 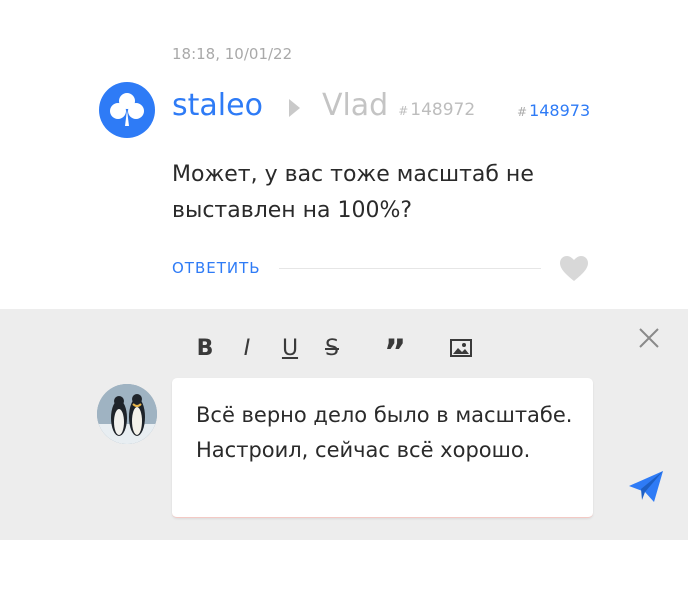 What do you see at coordinates (216, 268) in the screenshot?
I see `reply-button: ОТВЕТИТЬ` at bounding box center [216, 268].